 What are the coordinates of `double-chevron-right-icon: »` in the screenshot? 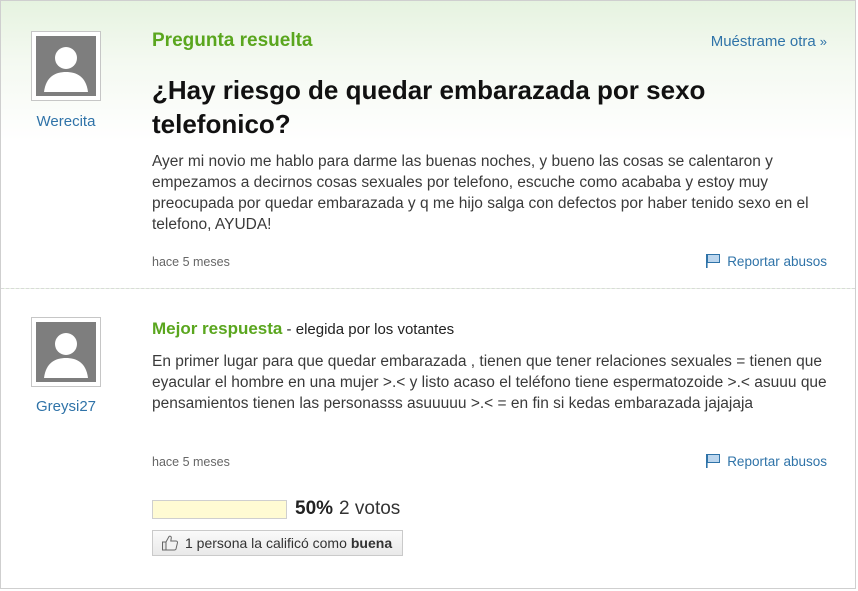 It's located at (823, 41).